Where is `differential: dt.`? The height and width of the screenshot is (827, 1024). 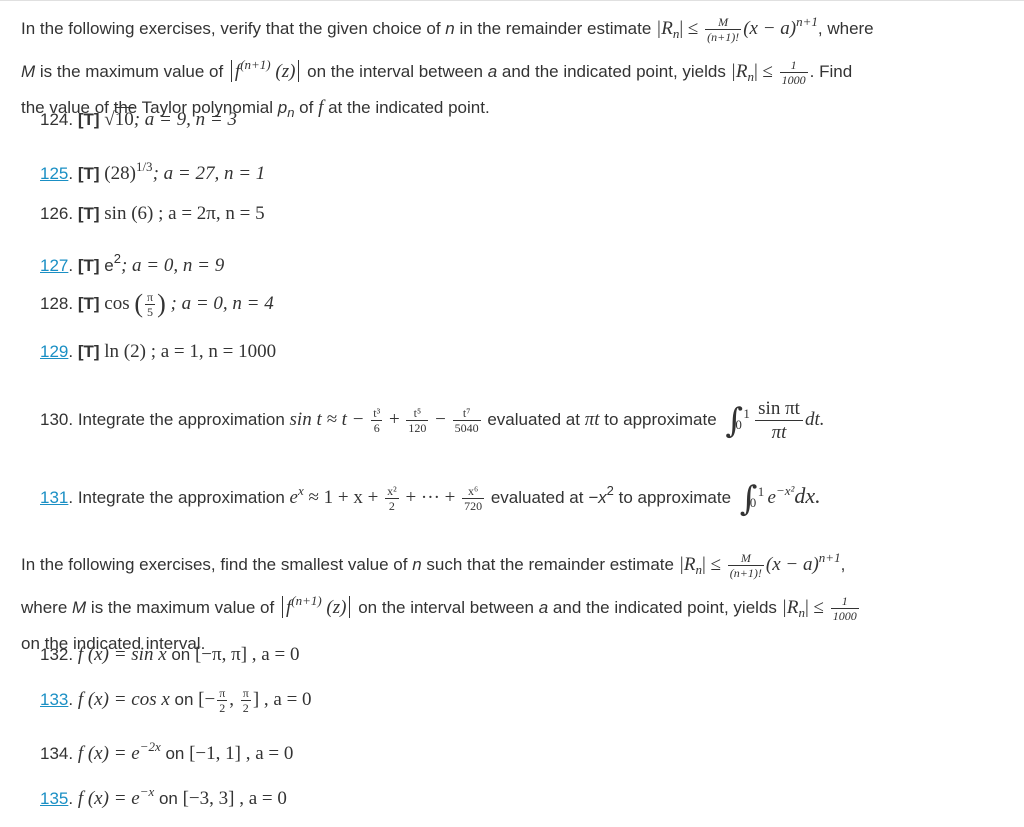 differential: dt. is located at coordinates (814, 419).